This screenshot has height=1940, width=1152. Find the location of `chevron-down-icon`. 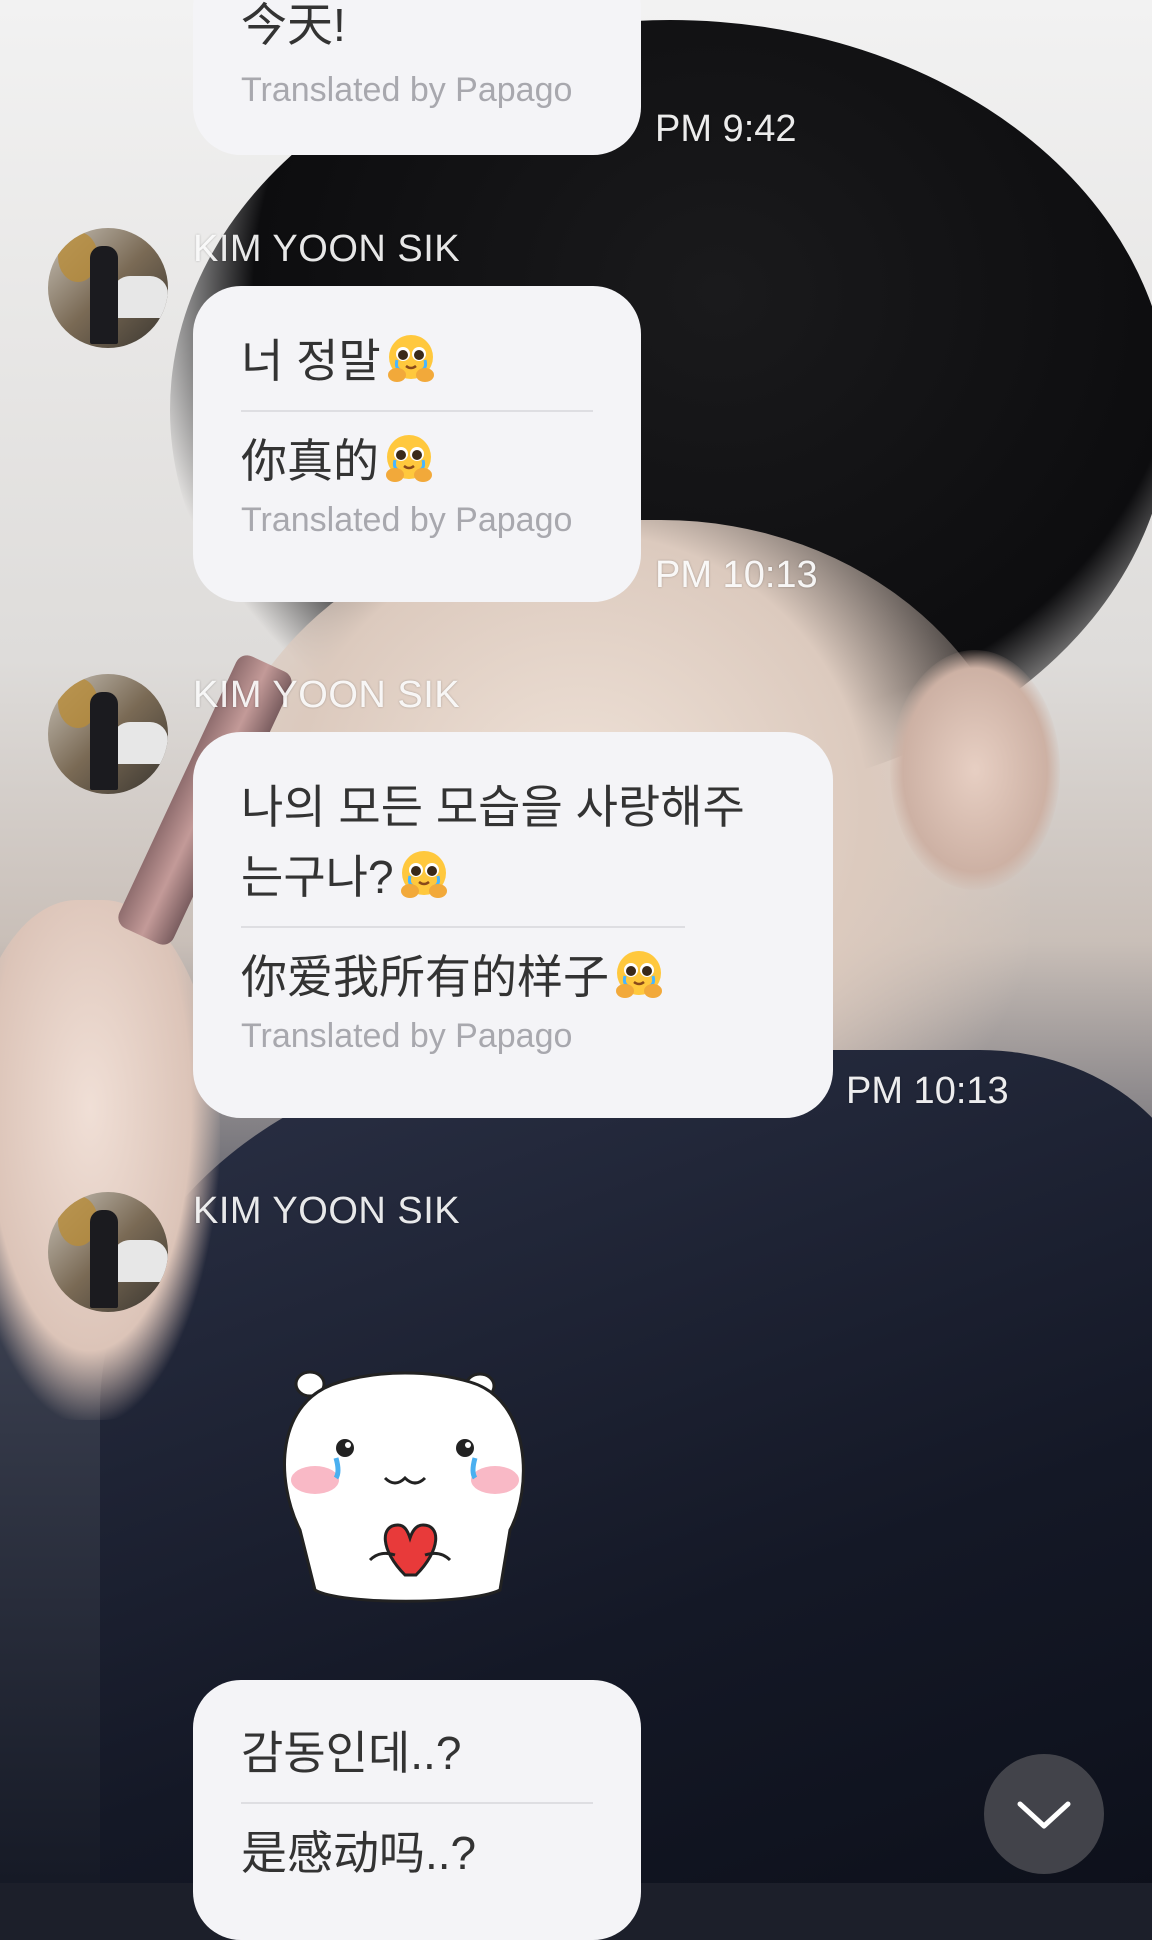

chevron-down-icon is located at coordinates (1044, 1815).